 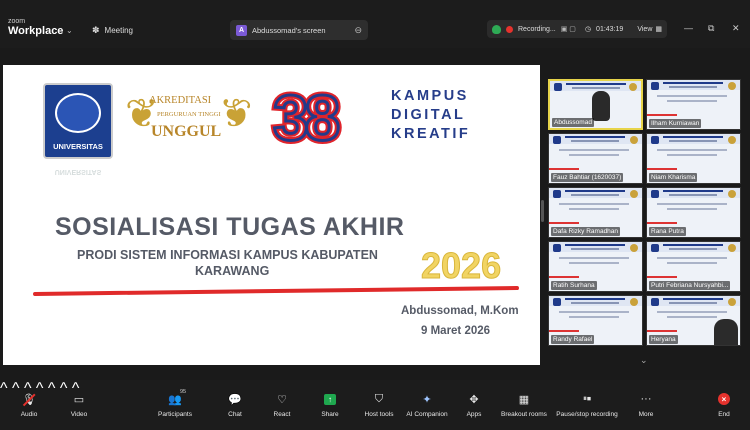 I want to click on apps-icon: ✥, so click(x=474, y=399).